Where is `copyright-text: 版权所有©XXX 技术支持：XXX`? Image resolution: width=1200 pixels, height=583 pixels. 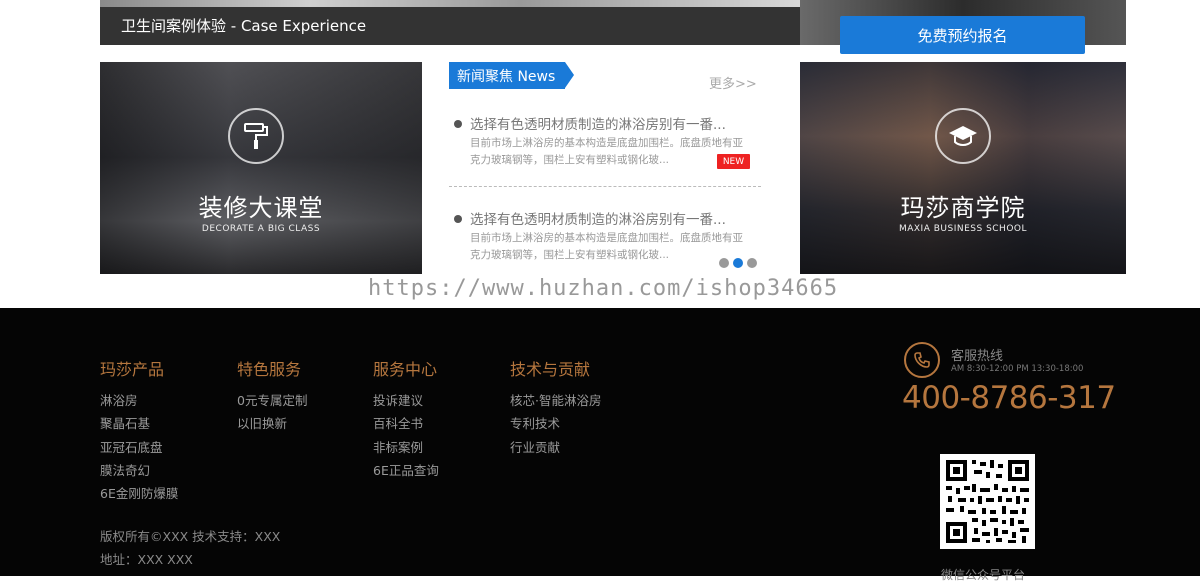 copyright-text: 版权所有©XXX 技术支持：XXX is located at coordinates (190, 536).